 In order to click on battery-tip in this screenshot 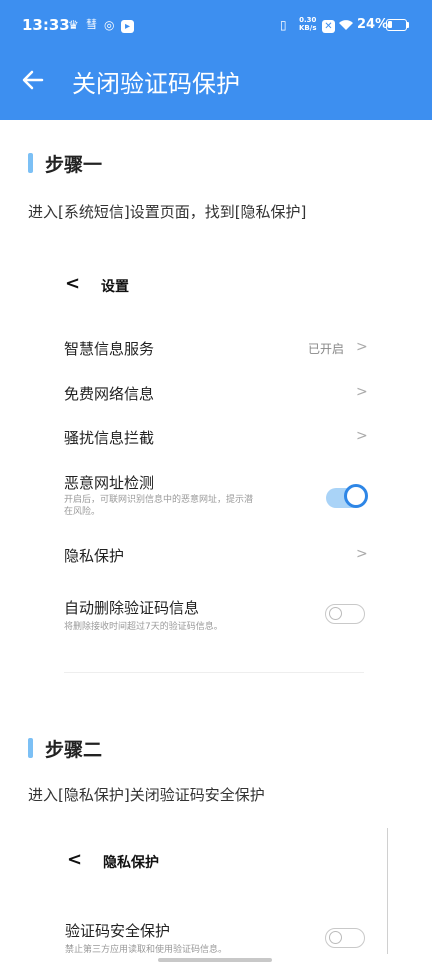, I will do `click(408, 25)`.